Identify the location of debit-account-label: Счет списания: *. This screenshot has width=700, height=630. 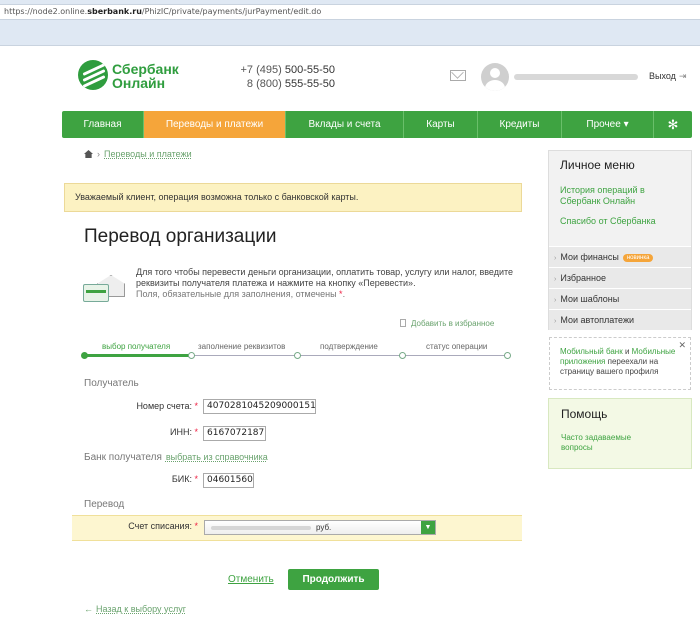
(154, 526).